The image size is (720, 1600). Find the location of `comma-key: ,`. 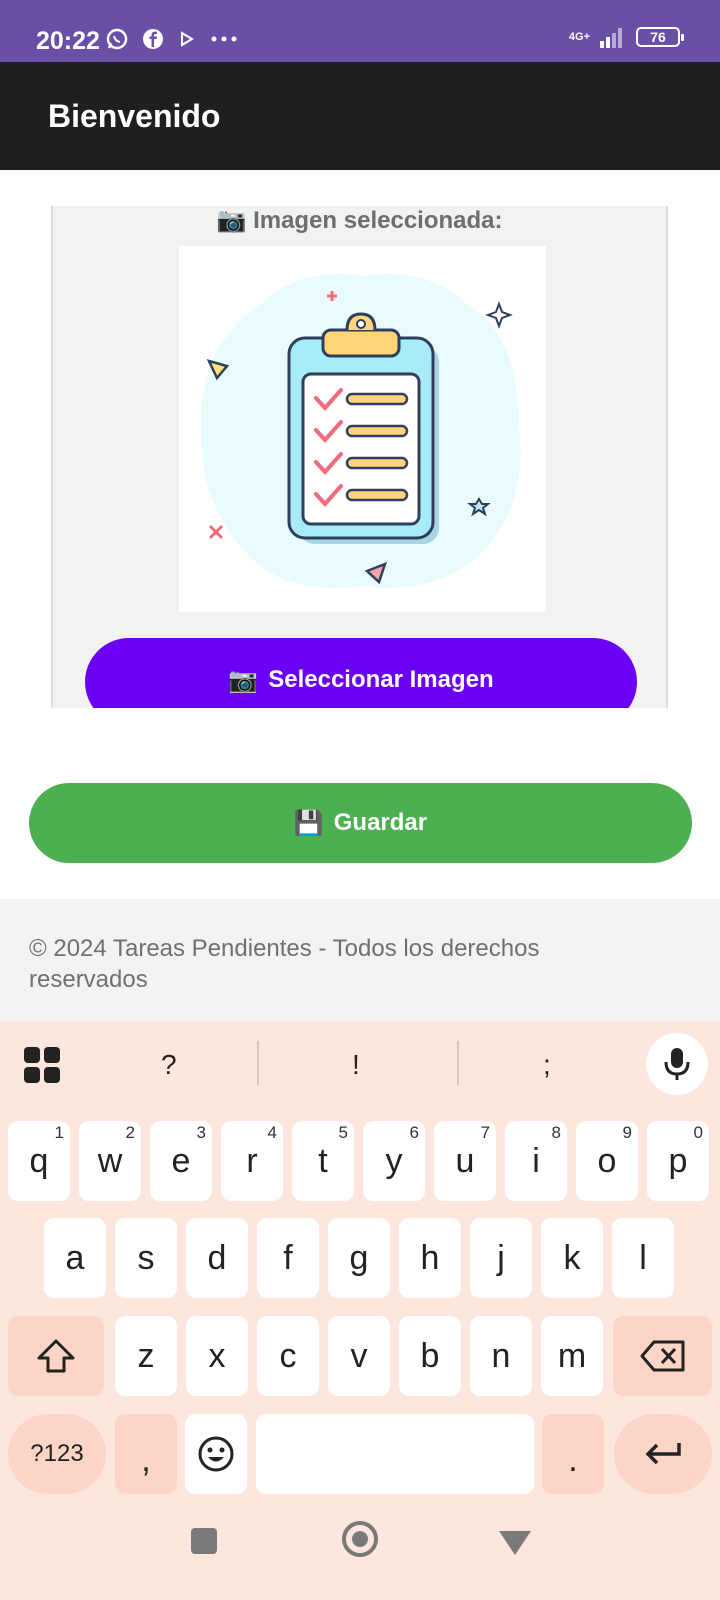

comma-key: , is located at coordinates (146, 1454).